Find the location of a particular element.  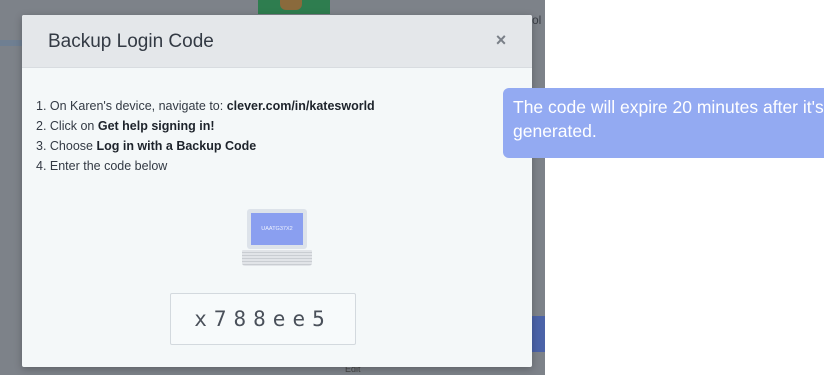

backup-code-display: x788ee5 is located at coordinates (263, 319).